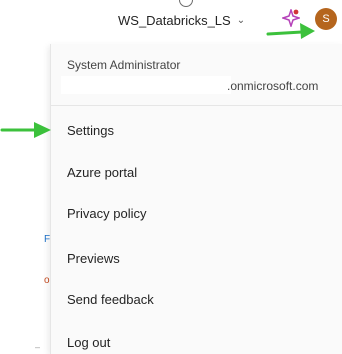 This screenshot has width=342, height=354. I want to click on email-redaction, so click(146, 85).